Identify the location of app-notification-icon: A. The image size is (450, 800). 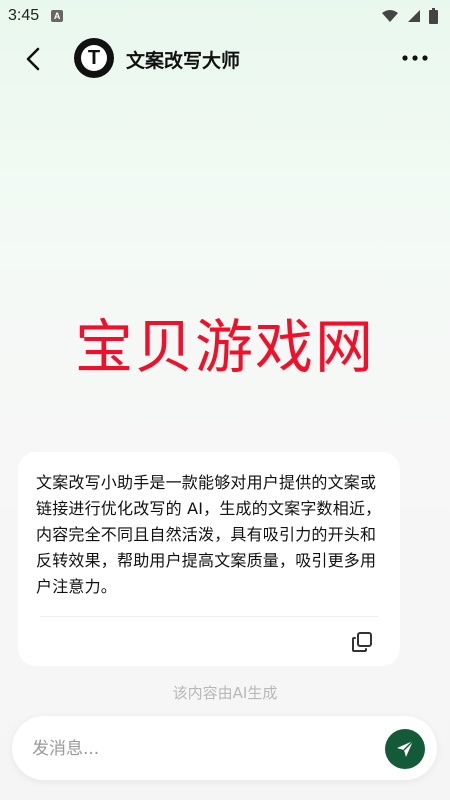
(57, 16).